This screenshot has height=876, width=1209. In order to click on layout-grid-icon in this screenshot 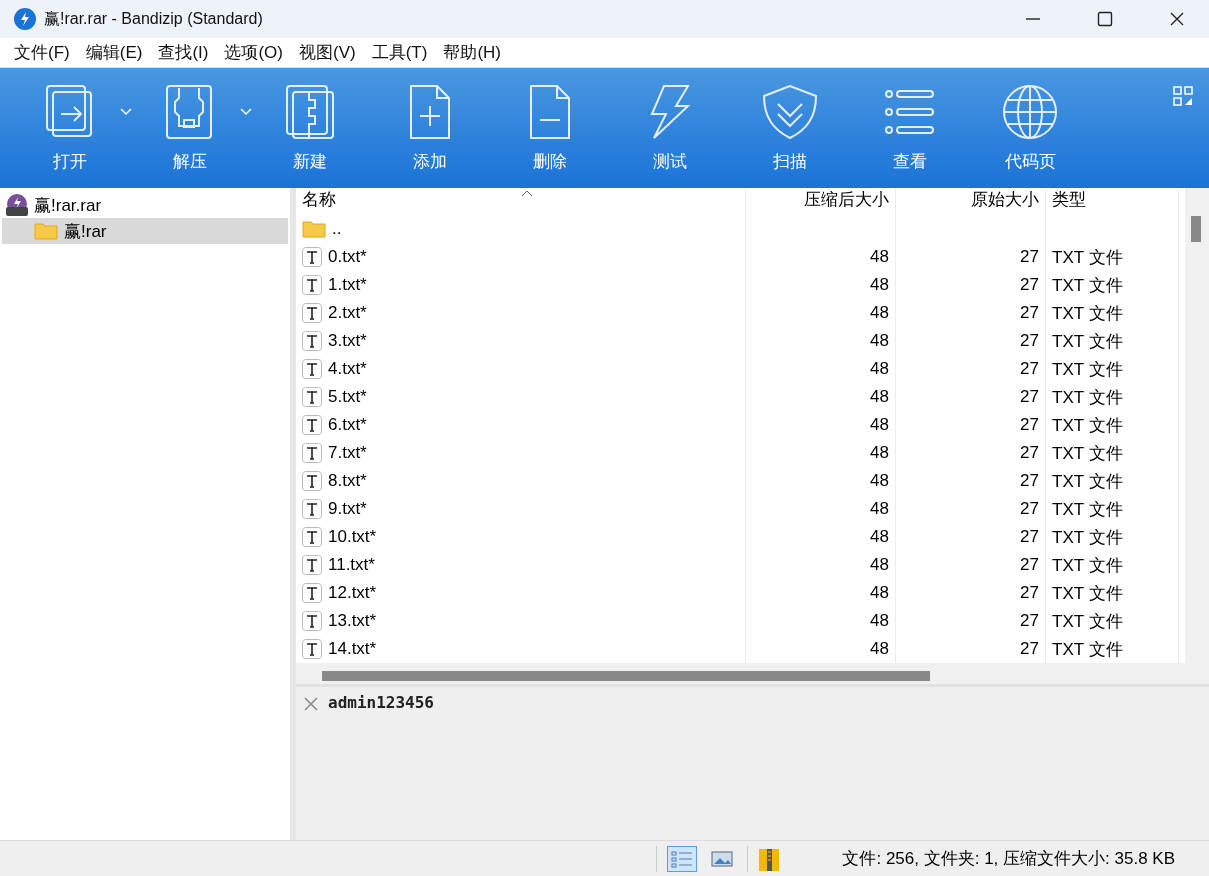, I will do `click(1183, 96)`.